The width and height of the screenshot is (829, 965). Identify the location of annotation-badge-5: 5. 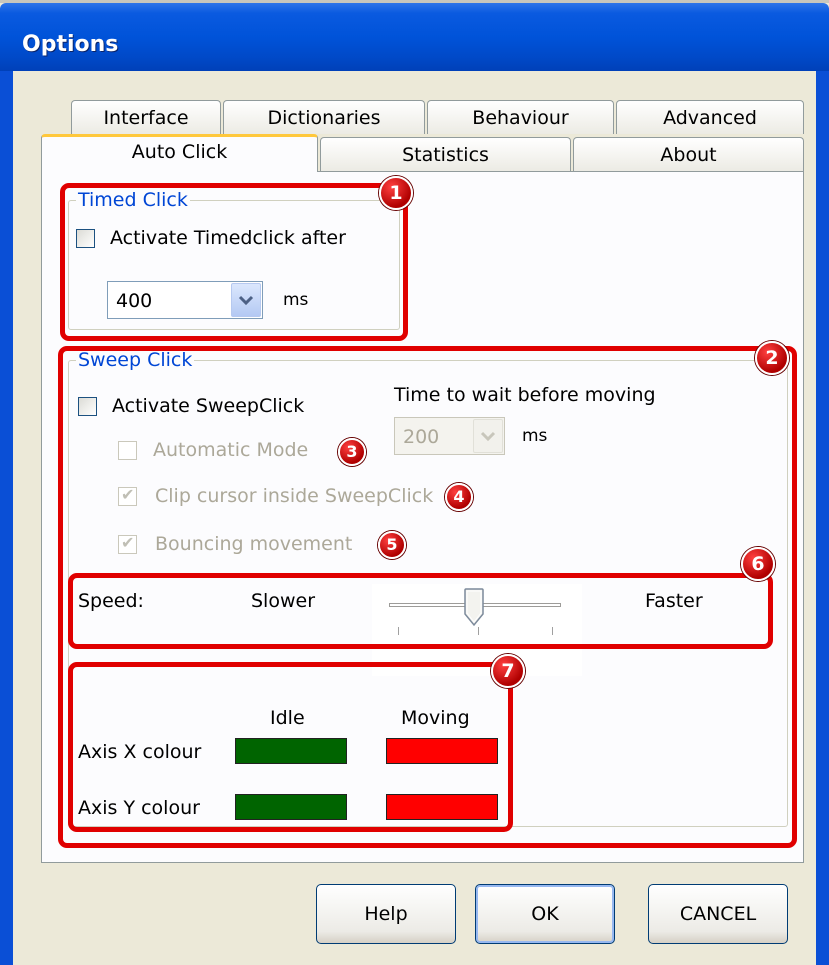
(392, 545).